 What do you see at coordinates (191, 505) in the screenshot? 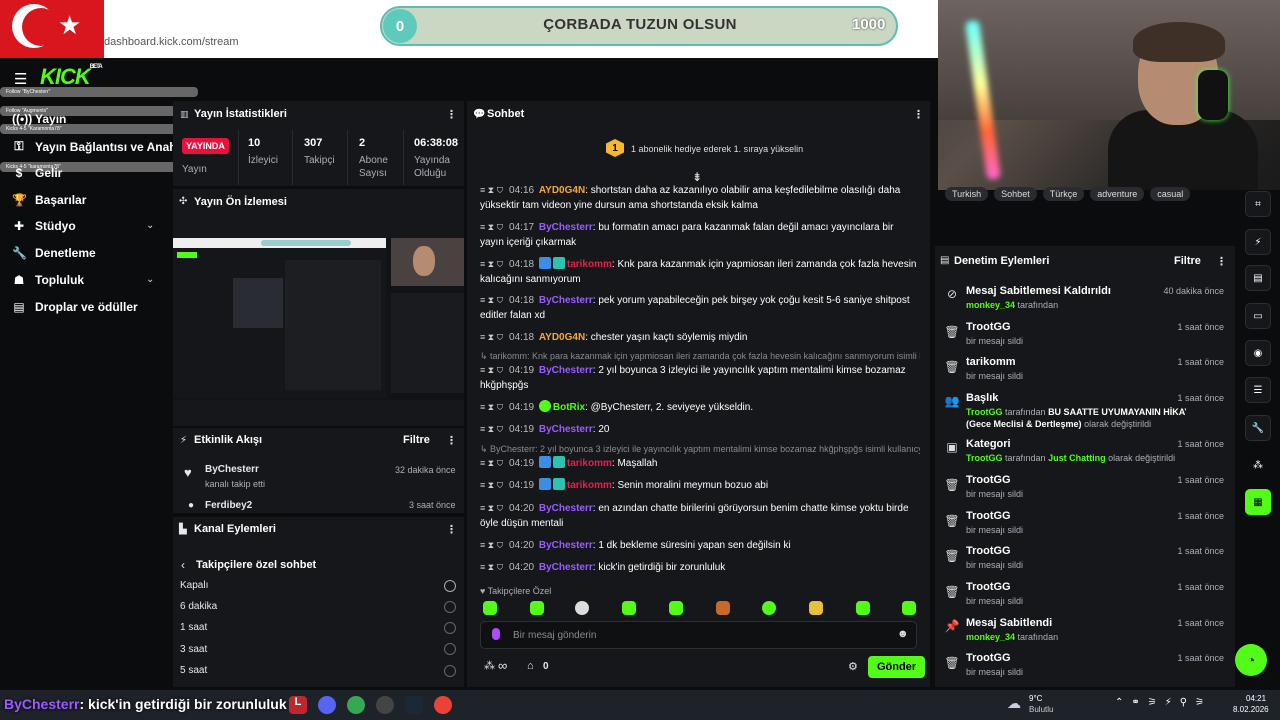
I see `heart-icon: ●` at bounding box center [191, 505].